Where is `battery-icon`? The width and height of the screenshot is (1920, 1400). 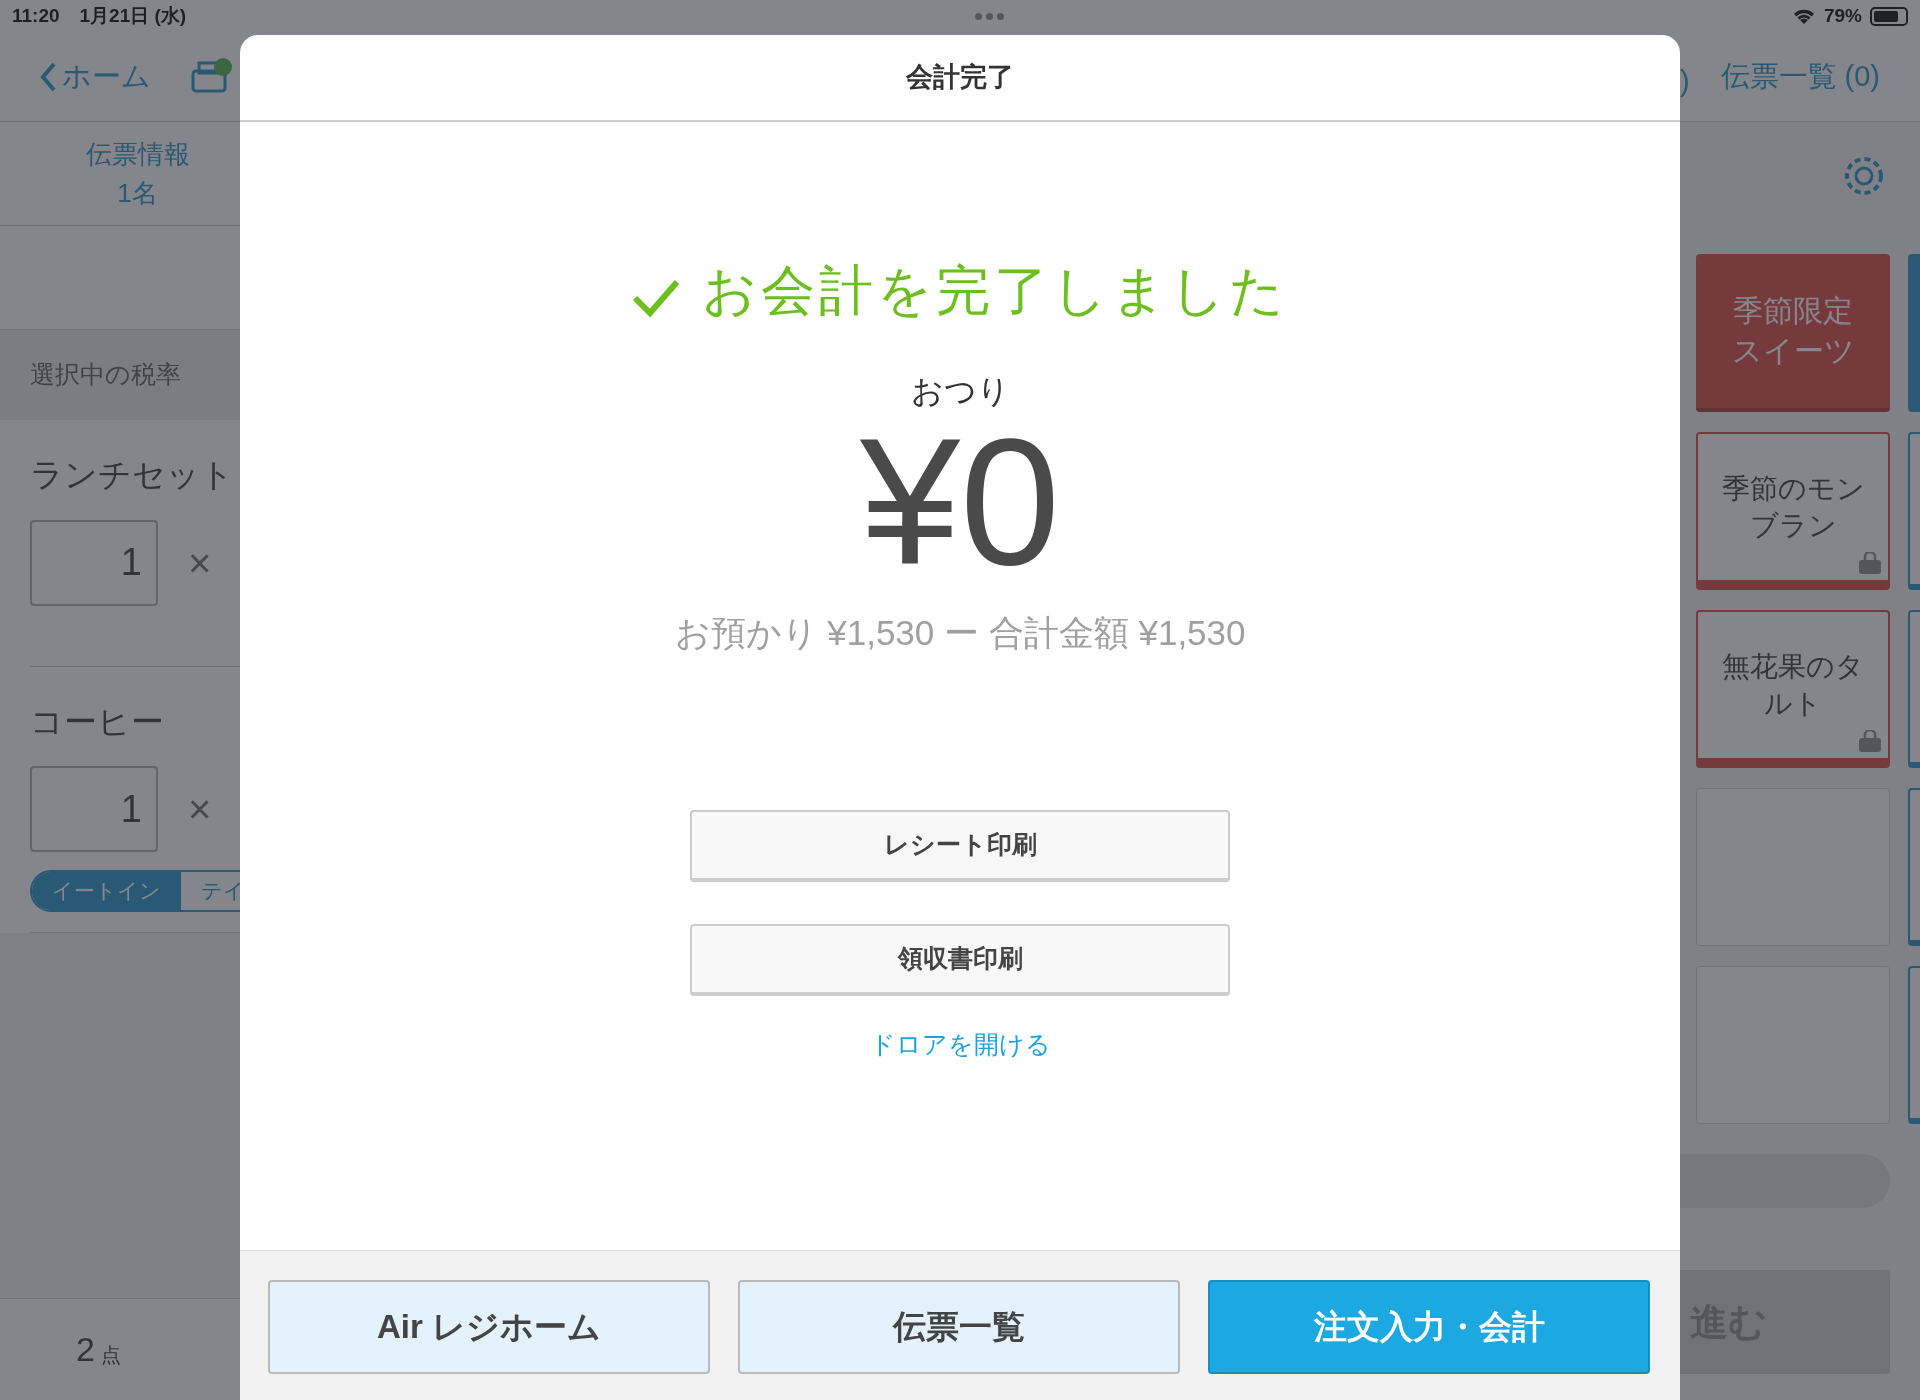
battery-icon is located at coordinates (1889, 16).